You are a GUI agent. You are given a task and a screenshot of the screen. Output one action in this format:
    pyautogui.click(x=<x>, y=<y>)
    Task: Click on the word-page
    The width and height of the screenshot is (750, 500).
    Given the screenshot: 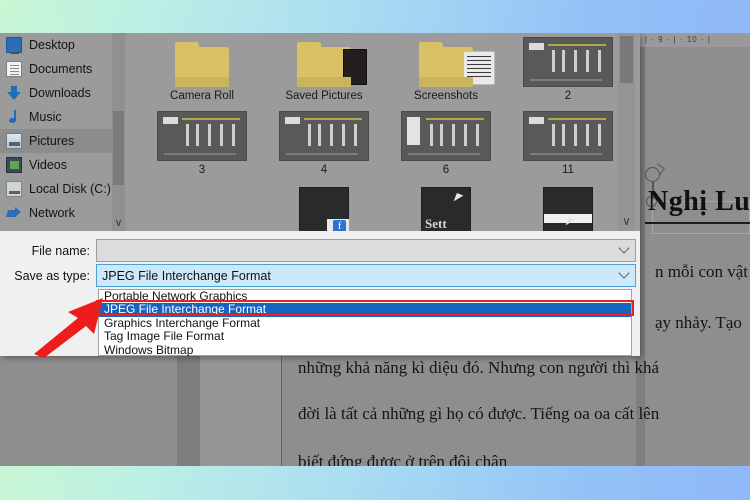 What is the action you would take?
    pyautogui.click(x=697, y=256)
    